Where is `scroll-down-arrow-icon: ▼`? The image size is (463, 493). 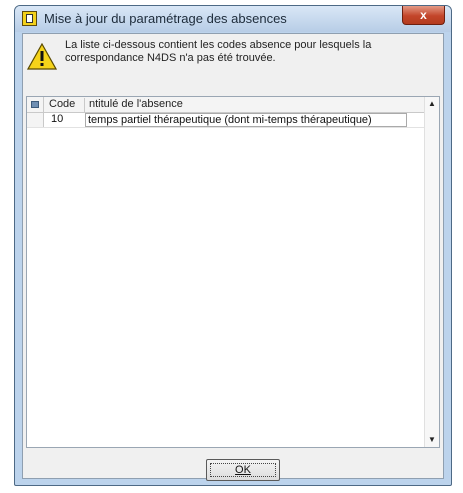
scroll-down-arrow-icon: ▼ is located at coordinates (432, 440).